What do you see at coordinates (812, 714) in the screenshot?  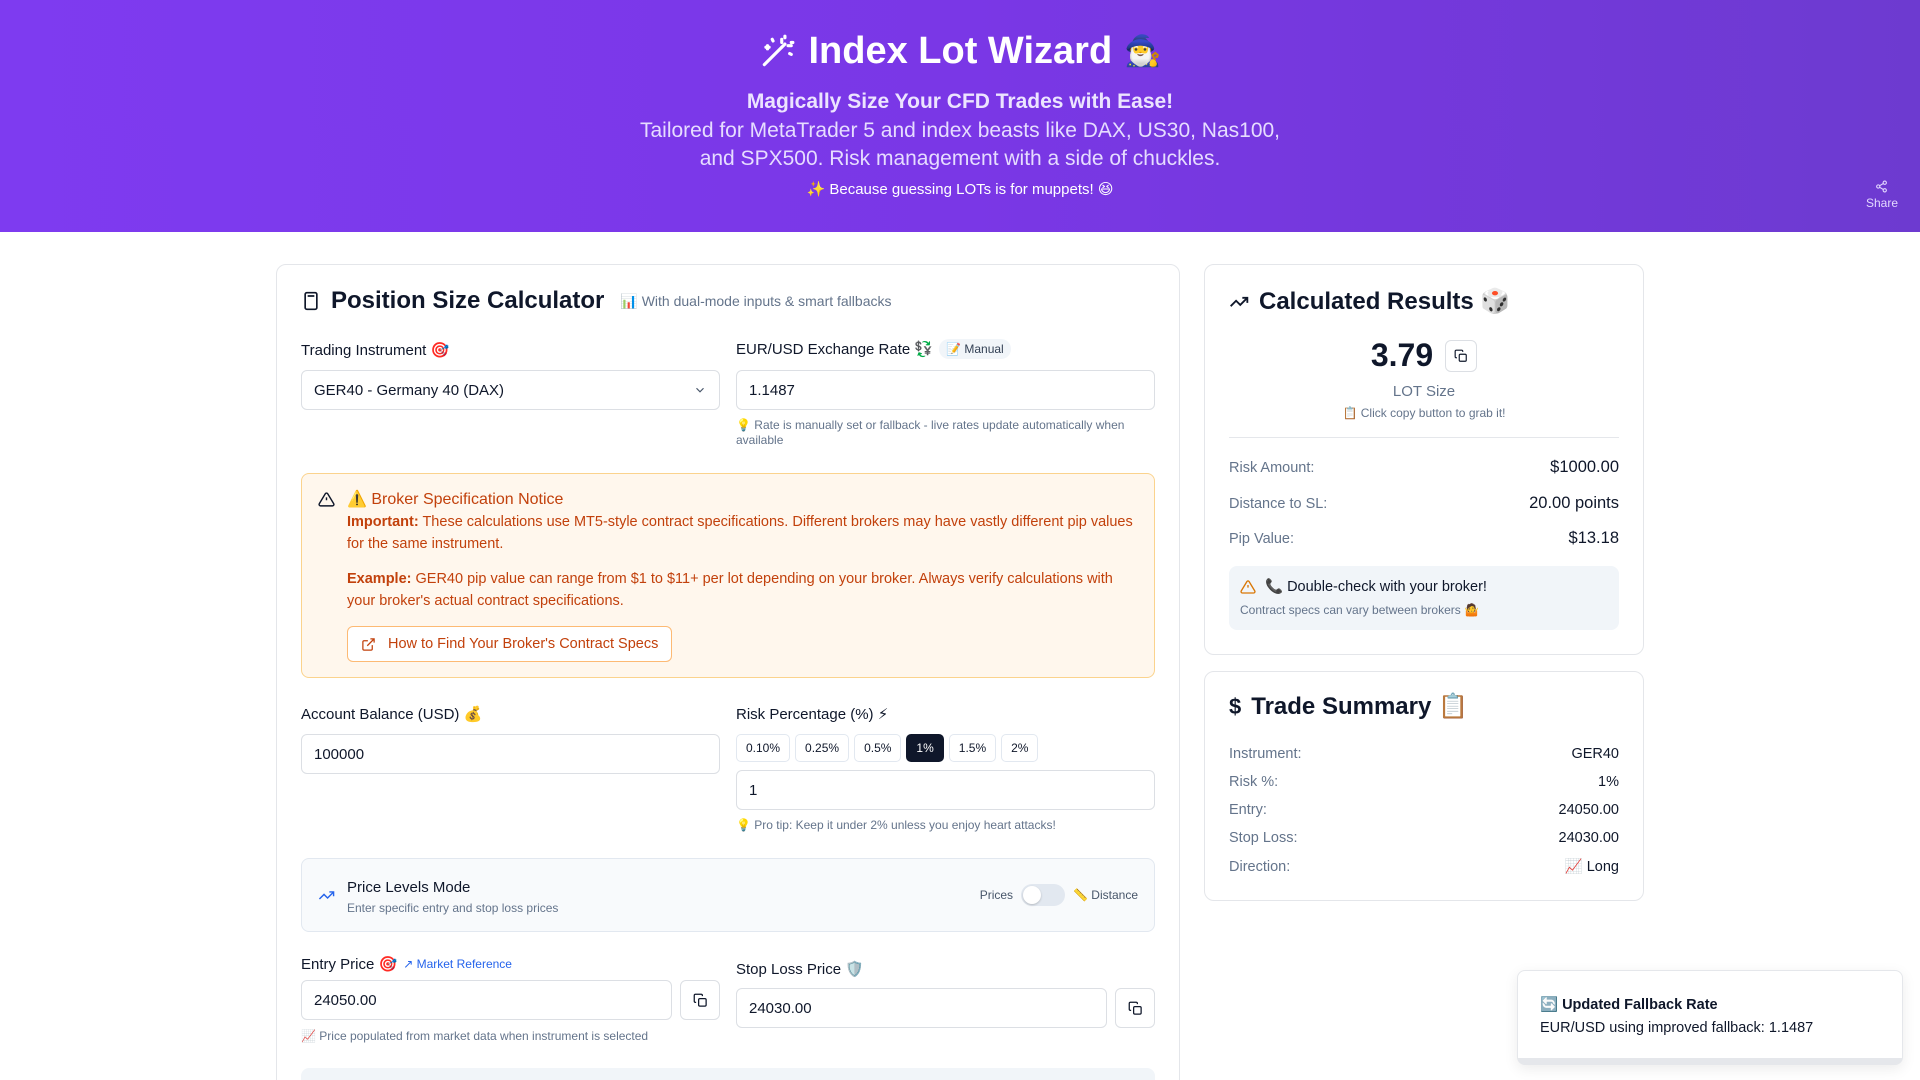 I see `risk-label: Risk Percentage (%) ⚡` at bounding box center [812, 714].